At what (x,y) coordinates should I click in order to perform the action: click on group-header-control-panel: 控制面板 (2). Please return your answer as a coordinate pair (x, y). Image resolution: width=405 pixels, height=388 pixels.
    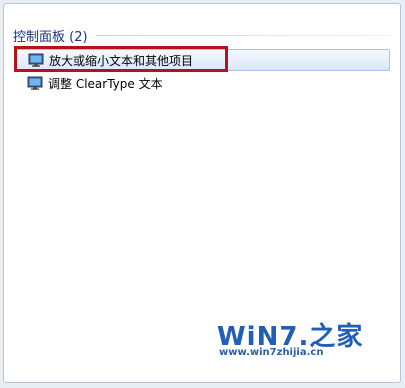
    Looking at the image, I should click on (201, 35).